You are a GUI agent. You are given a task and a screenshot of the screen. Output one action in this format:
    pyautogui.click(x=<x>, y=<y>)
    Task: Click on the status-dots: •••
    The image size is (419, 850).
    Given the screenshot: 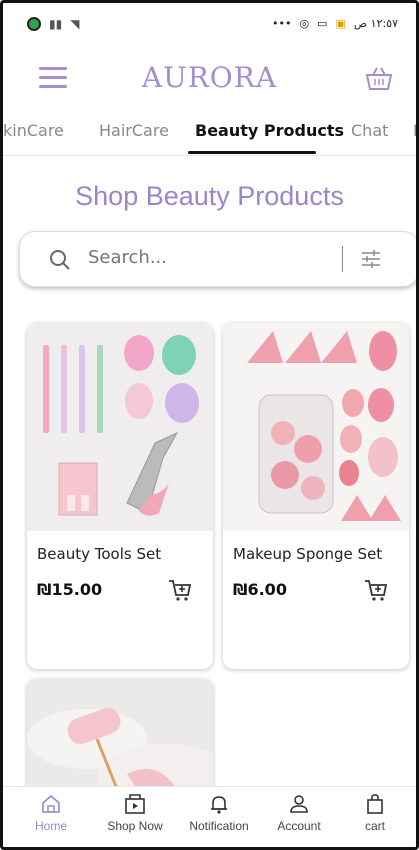 What is the action you would take?
    pyautogui.click(x=281, y=23)
    